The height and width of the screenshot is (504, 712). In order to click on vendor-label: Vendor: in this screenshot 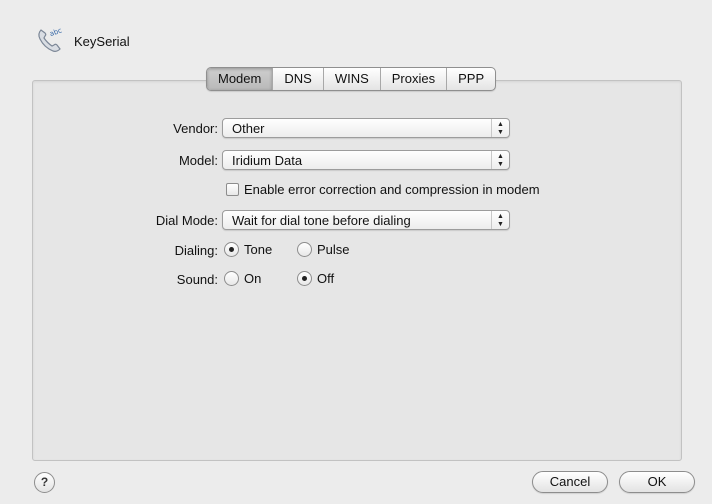, I will do `click(195, 128)`.